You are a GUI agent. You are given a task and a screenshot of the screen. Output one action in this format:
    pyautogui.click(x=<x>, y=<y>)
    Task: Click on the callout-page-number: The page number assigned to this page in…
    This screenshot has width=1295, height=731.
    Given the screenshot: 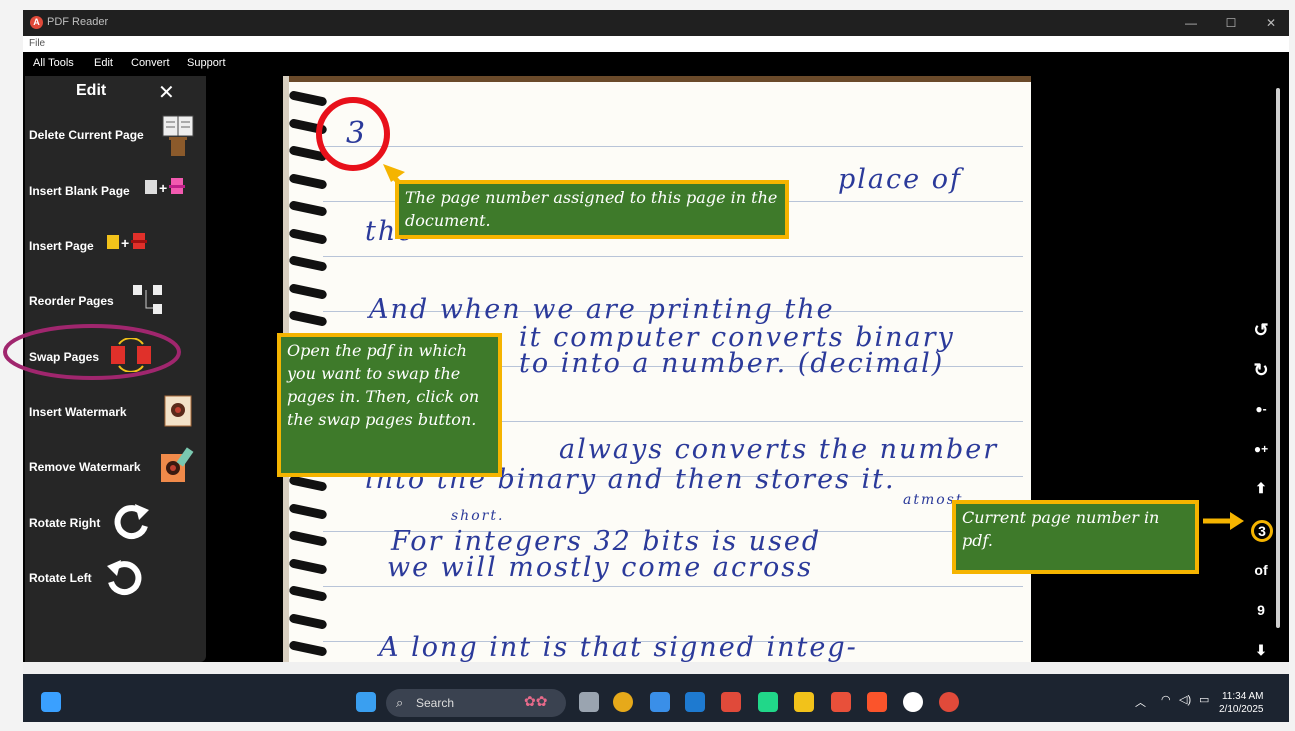 What is the action you would take?
    pyautogui.click(x=592, y=209)
    